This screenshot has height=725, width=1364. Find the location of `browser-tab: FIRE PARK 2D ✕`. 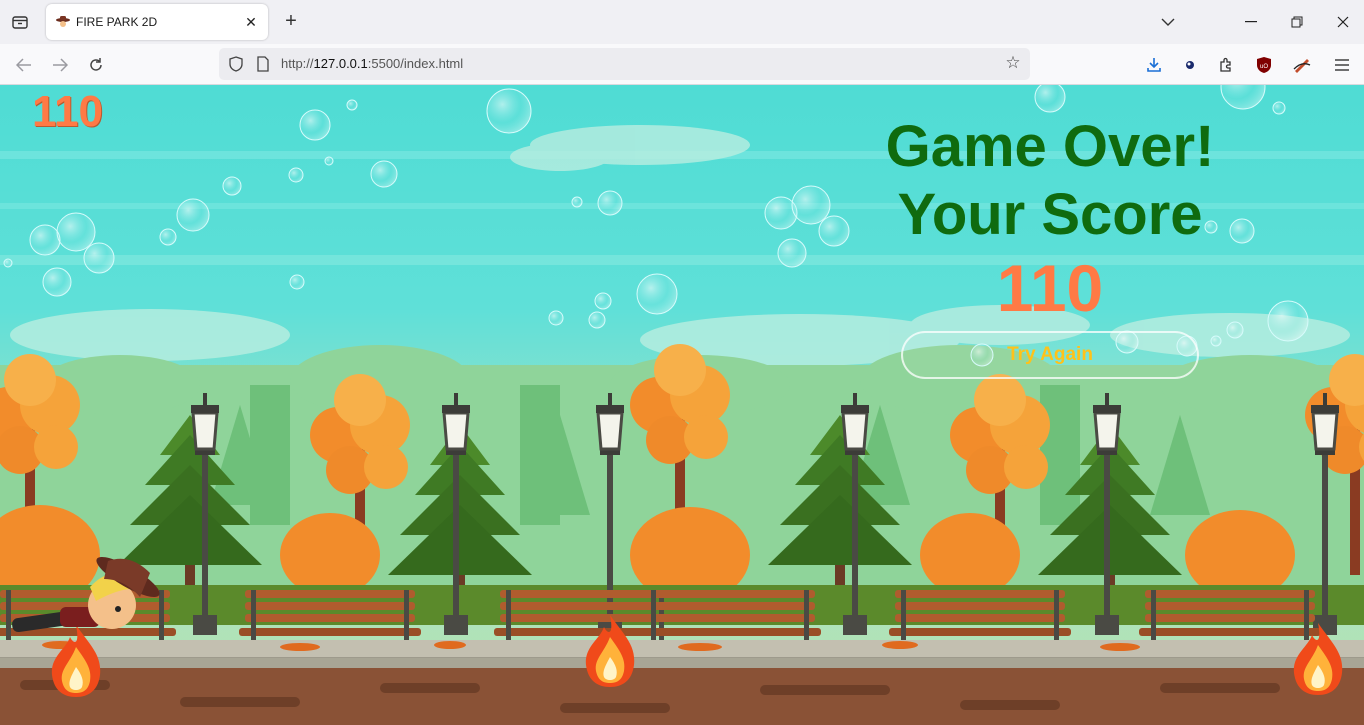

browser-tab: FIRE PARK 2D ✕ is located at coordinates (157, 22).